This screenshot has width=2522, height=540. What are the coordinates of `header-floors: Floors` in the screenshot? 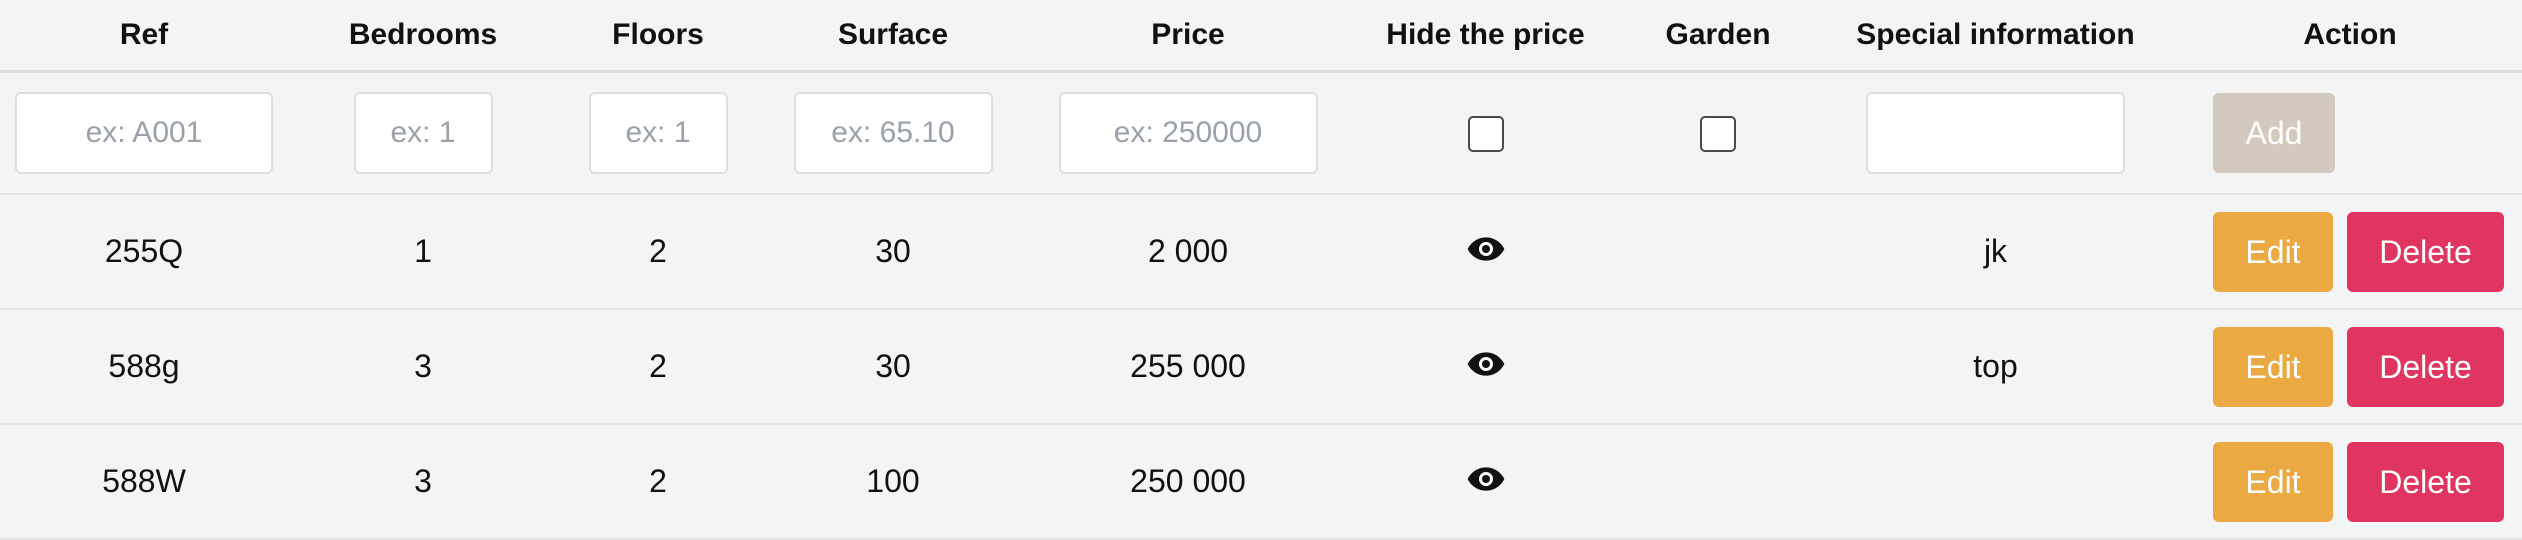 It's located at (658, 36).